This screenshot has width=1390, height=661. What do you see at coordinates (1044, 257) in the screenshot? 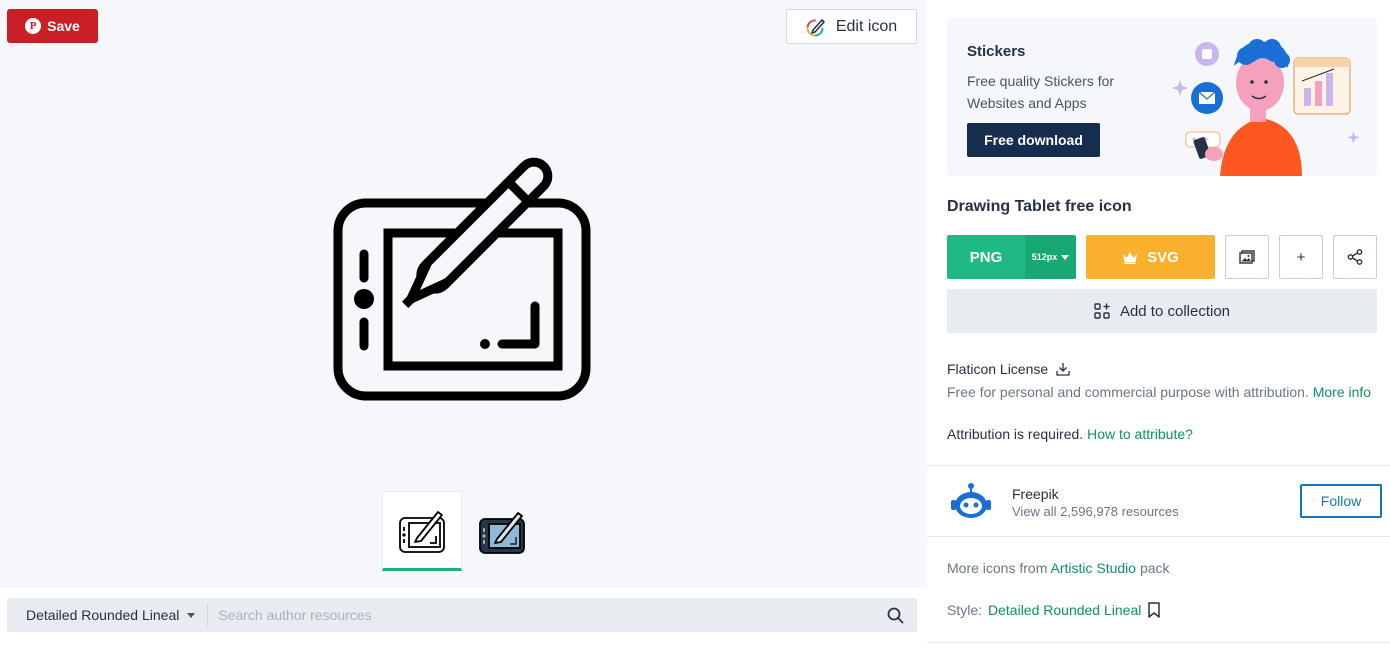
I see `png-size-label: 512px` at bounding box center [1044, 257].